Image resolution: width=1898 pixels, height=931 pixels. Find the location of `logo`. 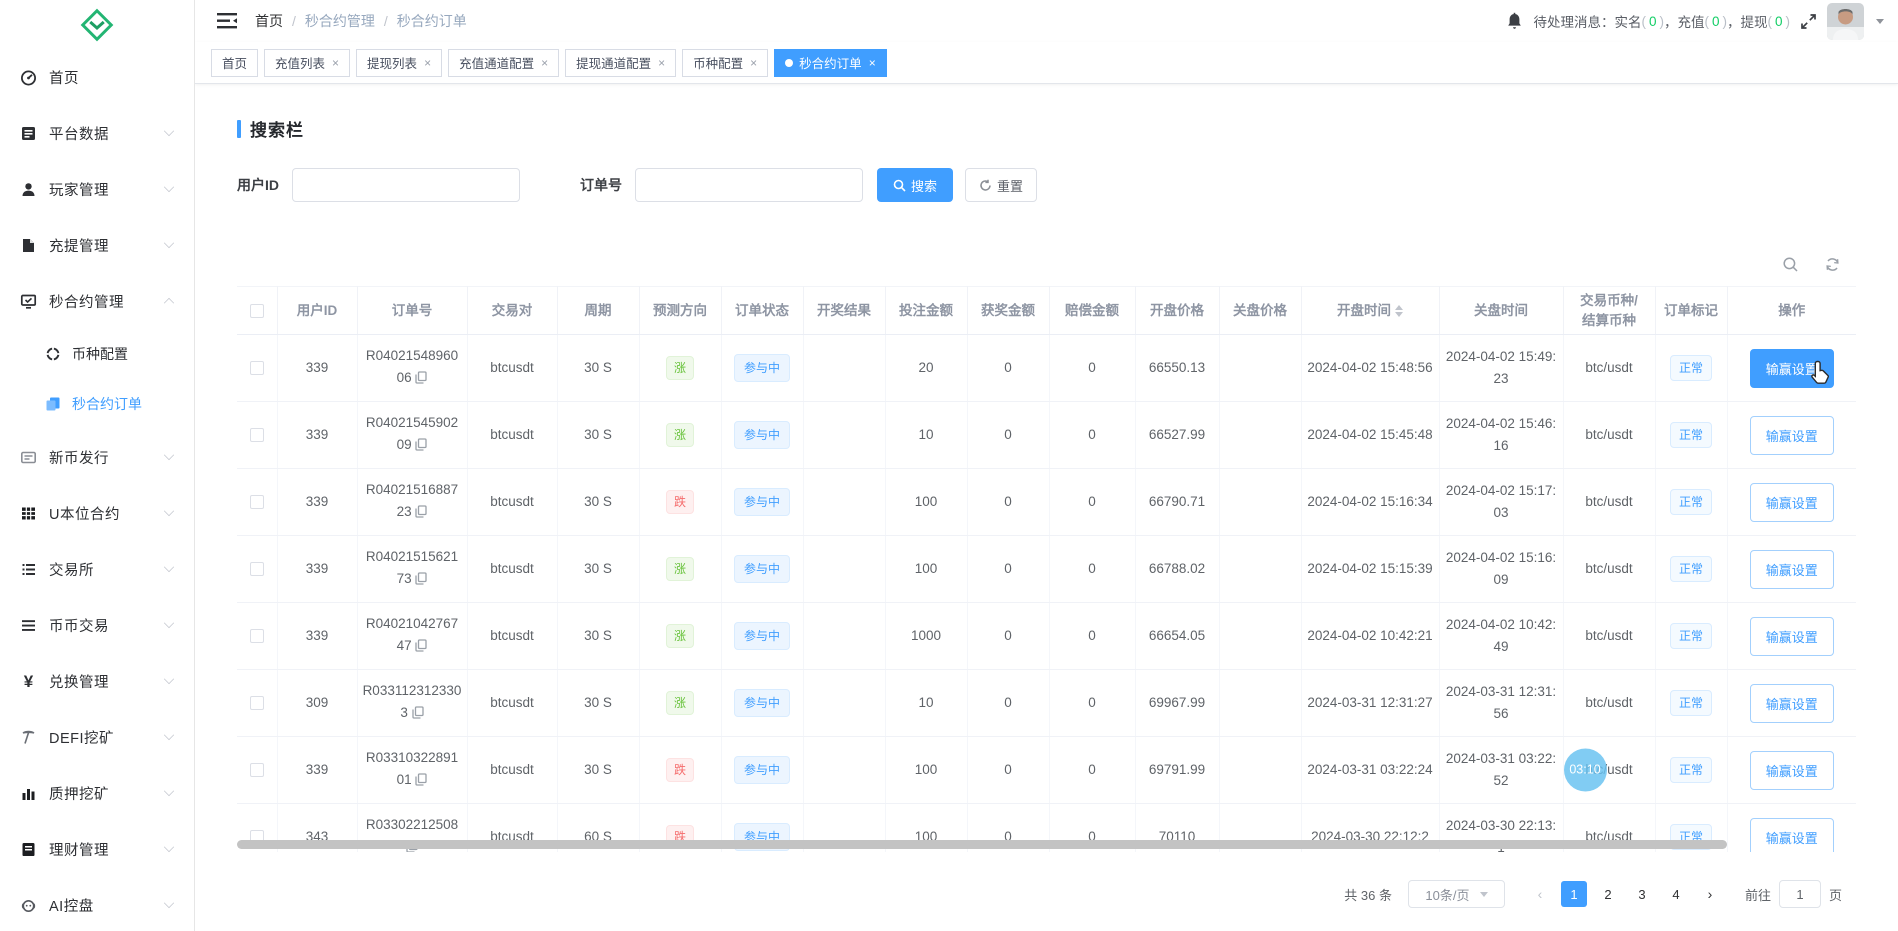

logo is located at coordinates (97, 24).